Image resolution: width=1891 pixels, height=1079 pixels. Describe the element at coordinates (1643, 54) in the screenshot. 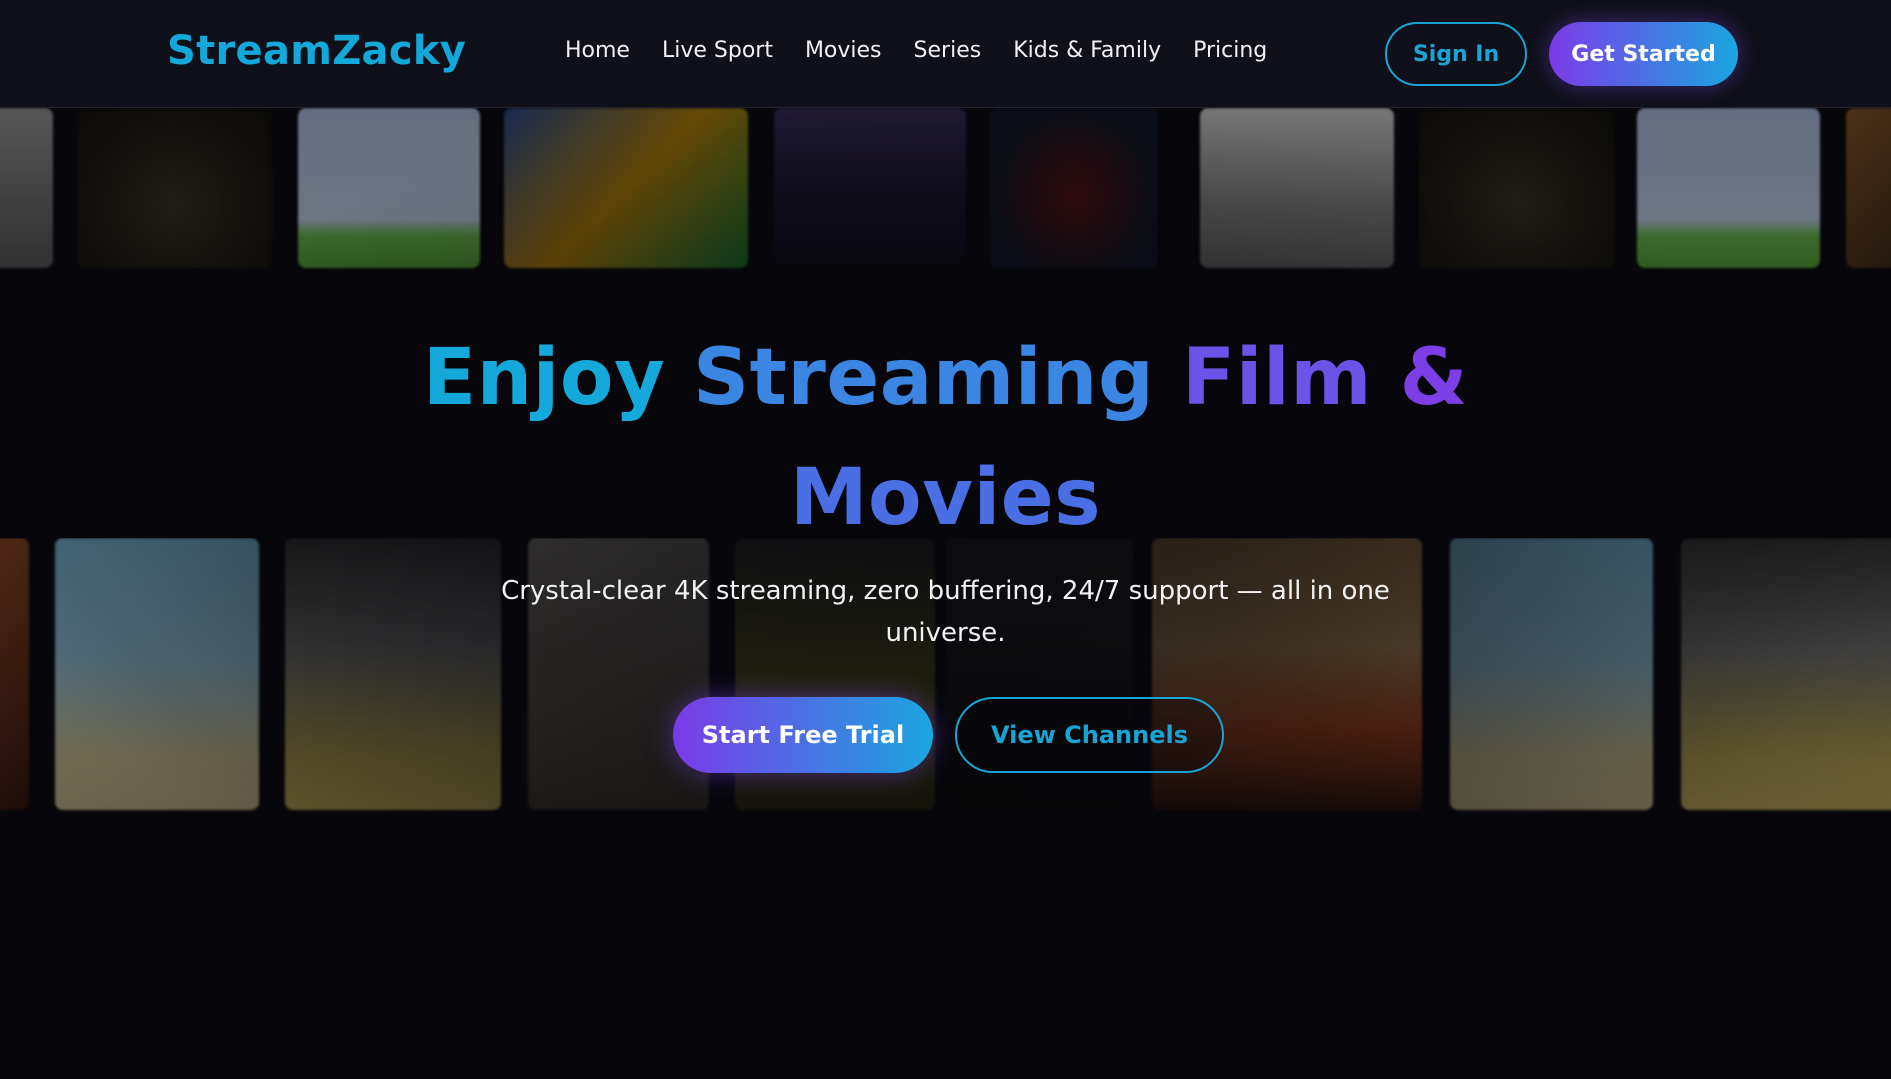

I see `get-started-button: Get Started` at that location.